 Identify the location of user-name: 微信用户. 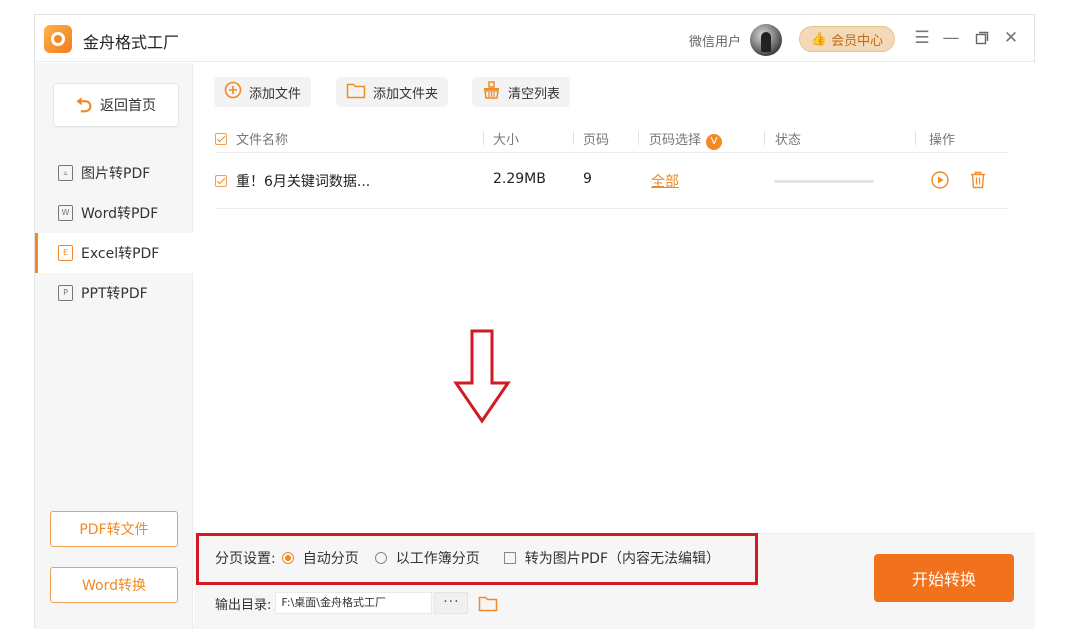
(715, 40).